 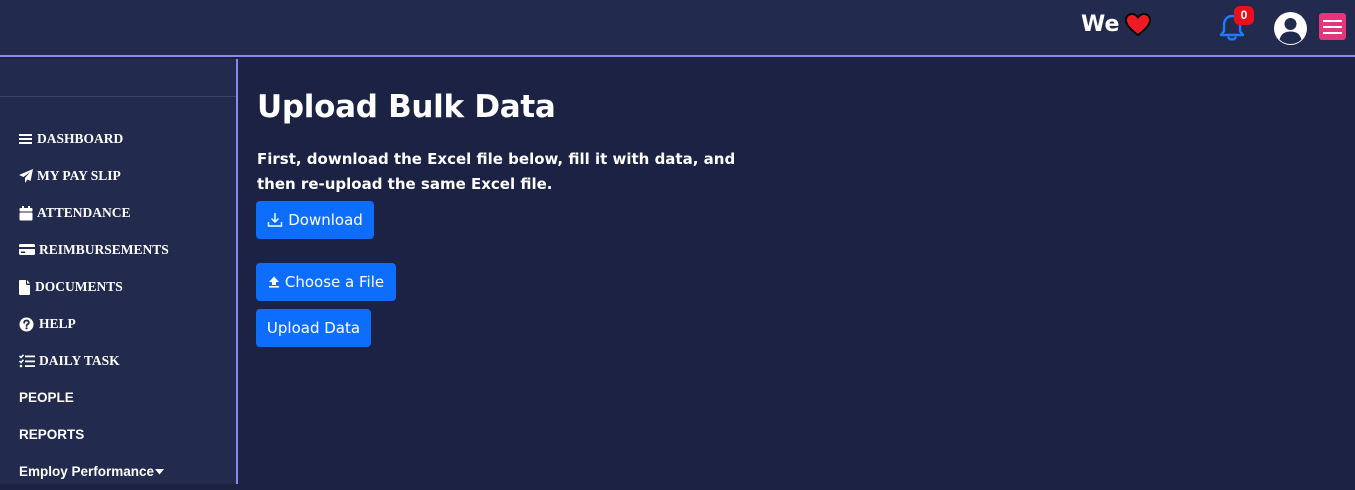 I want to click on notifications-button: 0, so click(x=1235, y=24).